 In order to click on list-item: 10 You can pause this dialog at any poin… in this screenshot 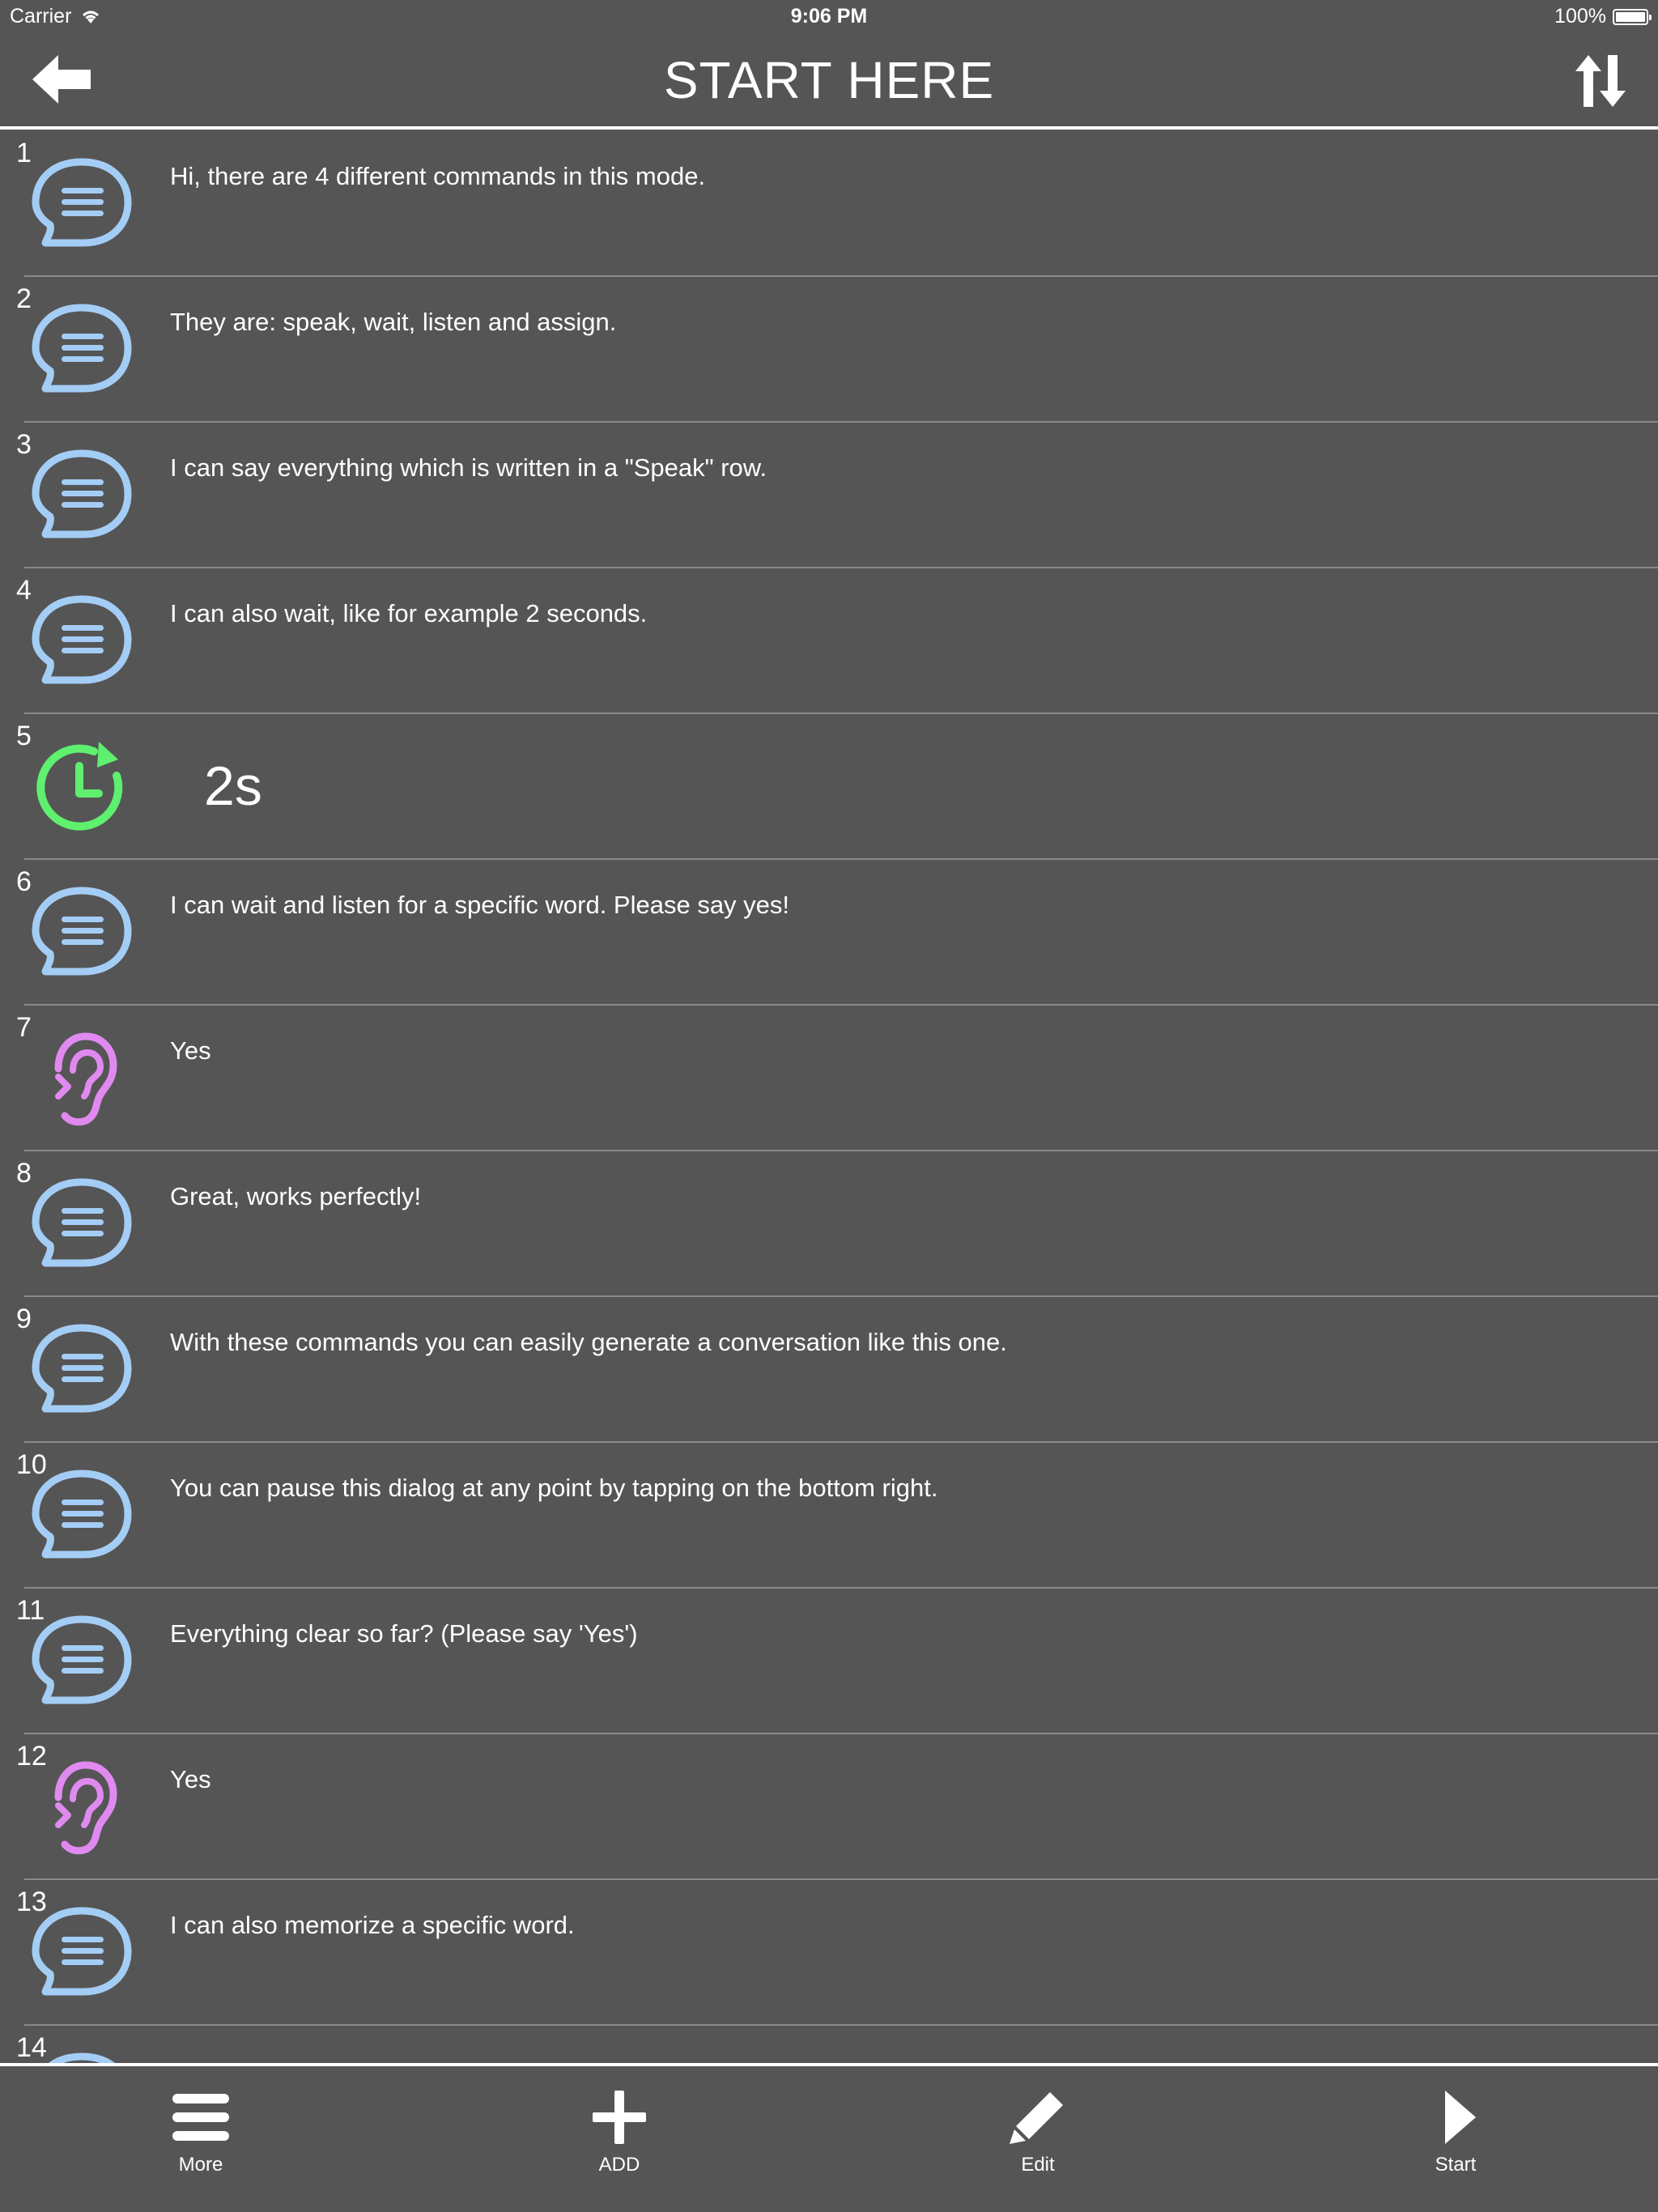, I will do `click(837, 1516)`.